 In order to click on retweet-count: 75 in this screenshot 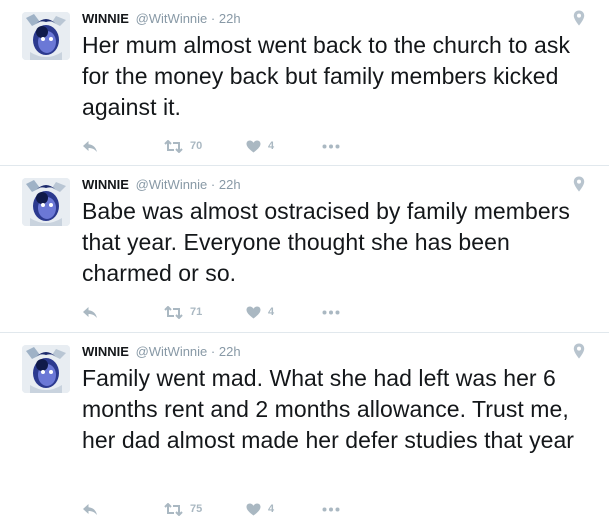, I will do `click(196, 509)`.